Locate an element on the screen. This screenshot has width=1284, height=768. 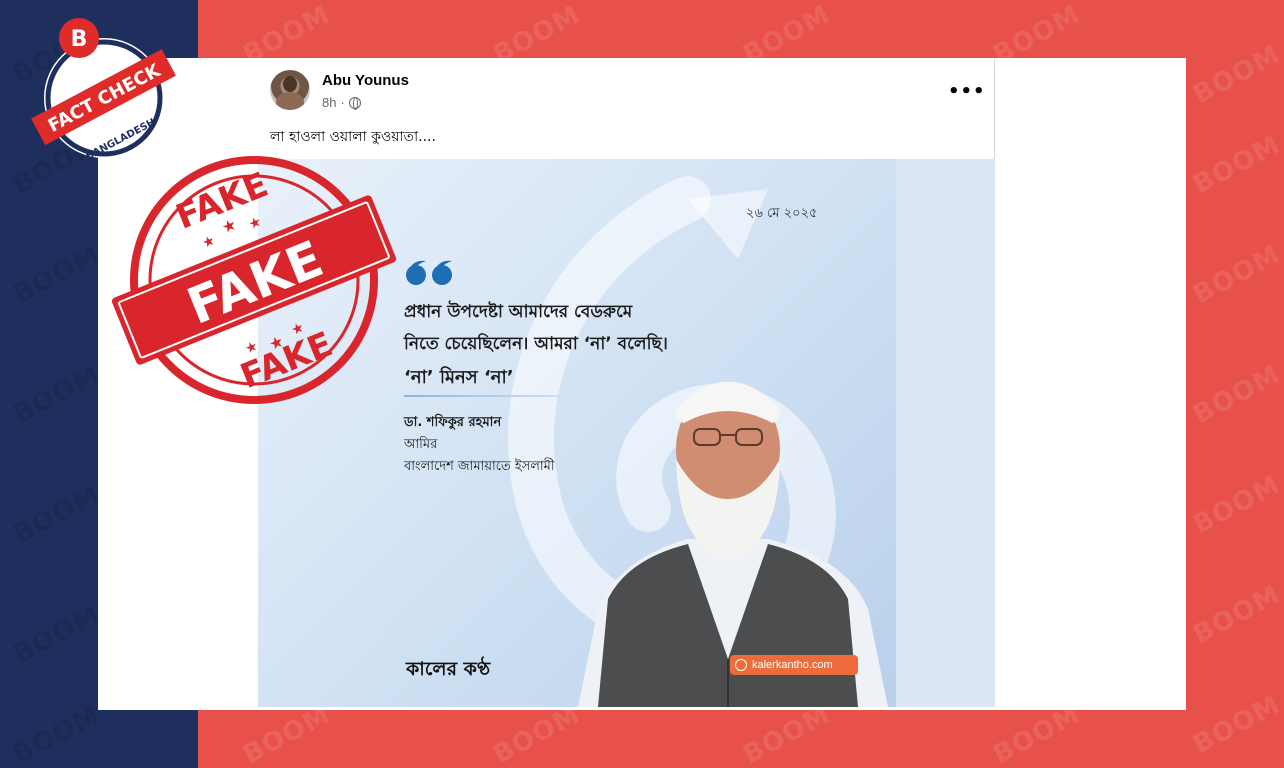
speaker-name: ডা. শফিকুর রহমান is located at coordinates (453, 422).